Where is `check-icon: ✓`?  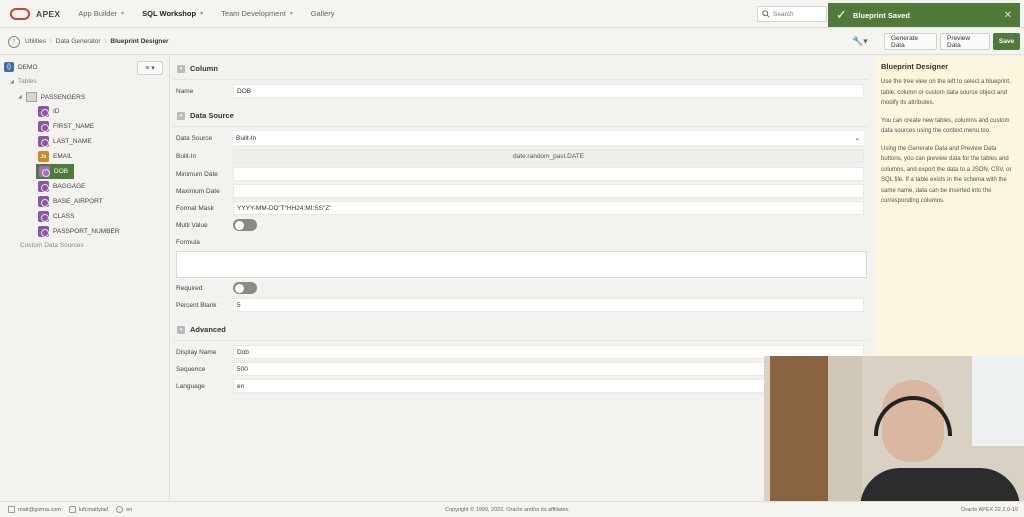 check-icon: ✓ is located at coordinates (841, 14).